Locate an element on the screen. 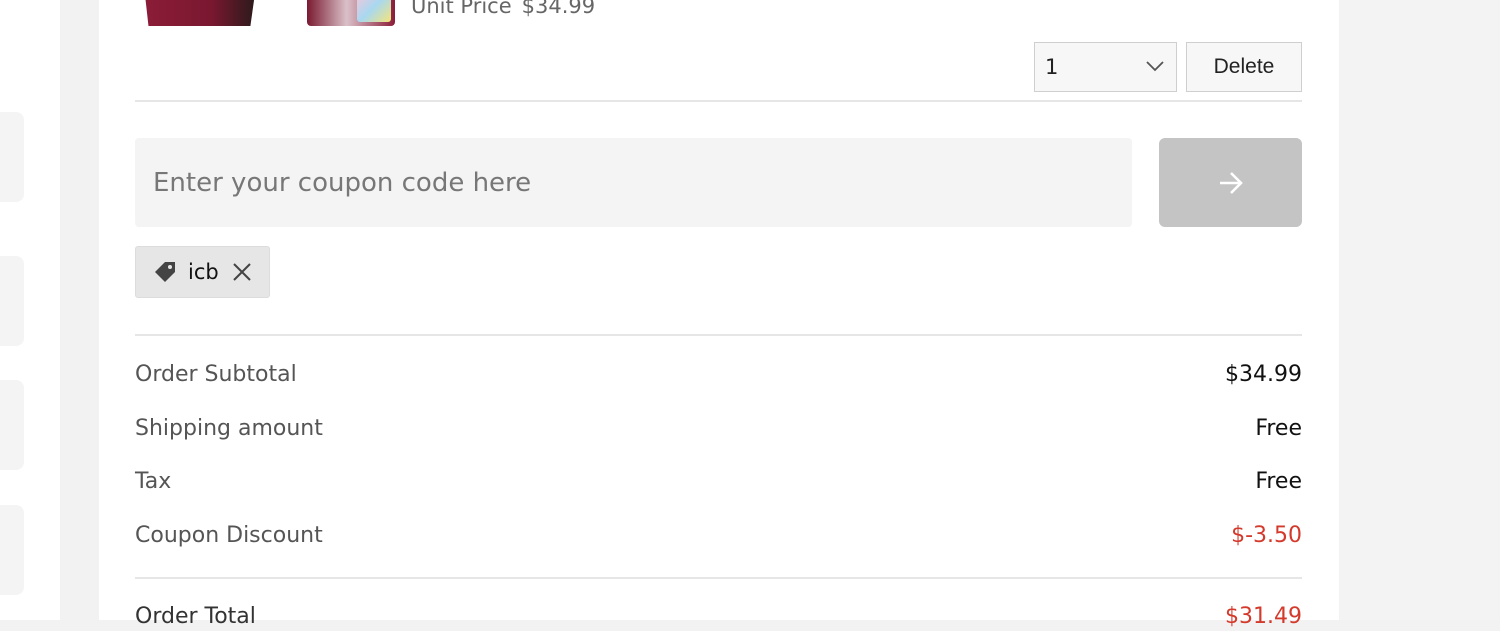  delete-button: Delete is located at coordinates (1244, 67).